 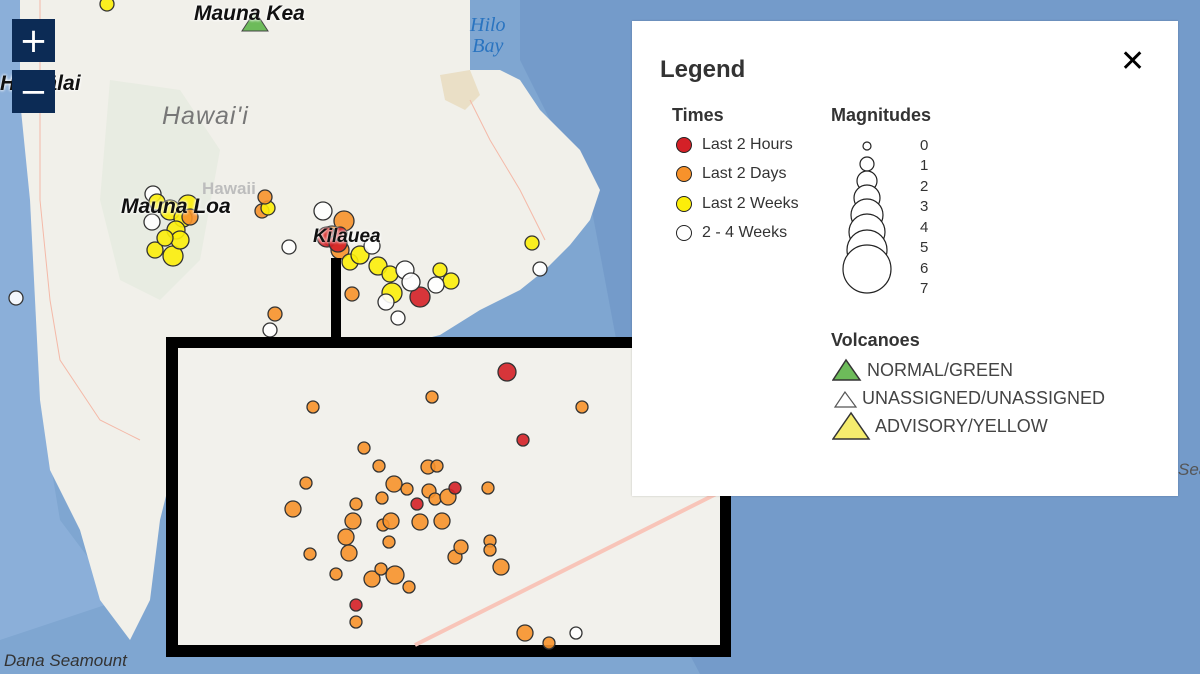 What do you see at coordinates (347, 236) in the screenshot?
I see `label-kilauea: Kilauea` at bounding box center [347, 236].